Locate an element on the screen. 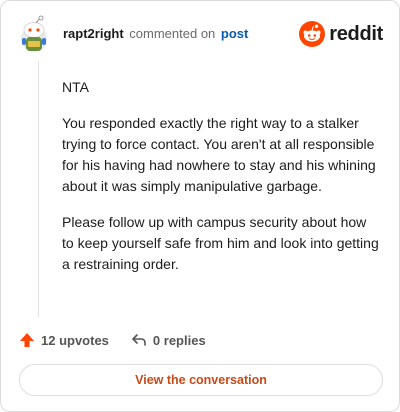 The height and width of the screenshot is (412, 400). view-conversation-button: View the conversation is located at coordinates (201, 380).